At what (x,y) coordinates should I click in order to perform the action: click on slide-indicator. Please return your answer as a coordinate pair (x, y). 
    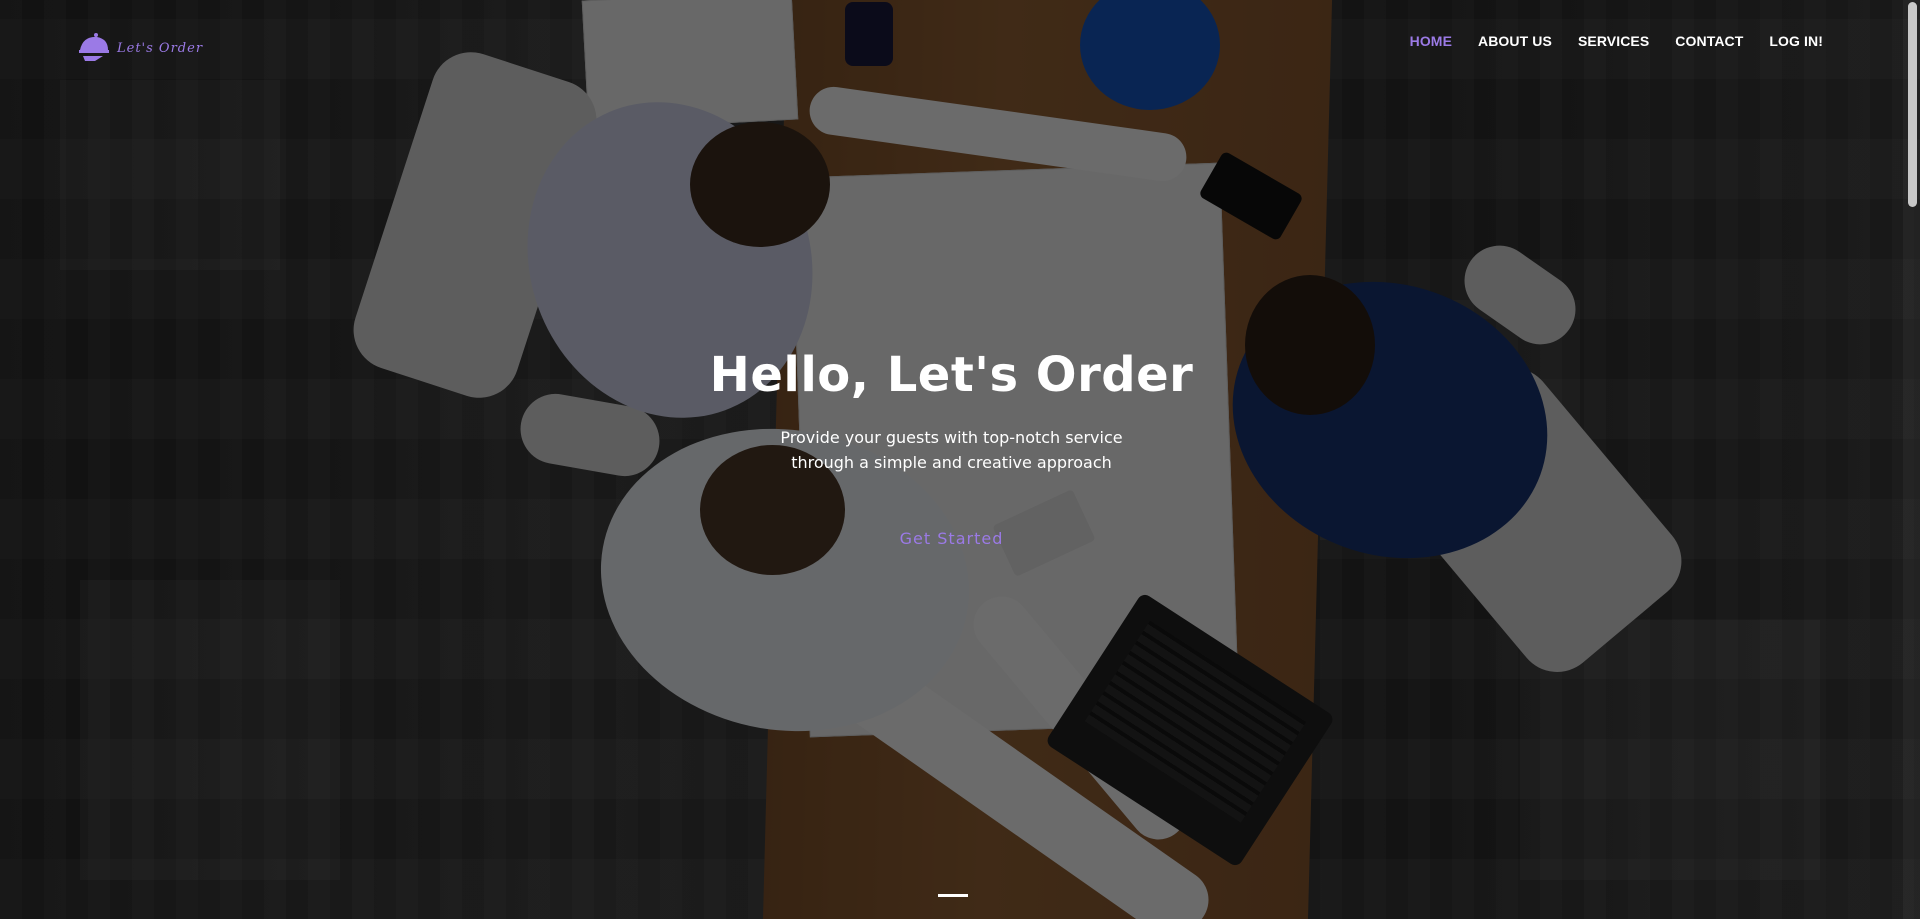
    Looking at the image, I should click on (953, 895).